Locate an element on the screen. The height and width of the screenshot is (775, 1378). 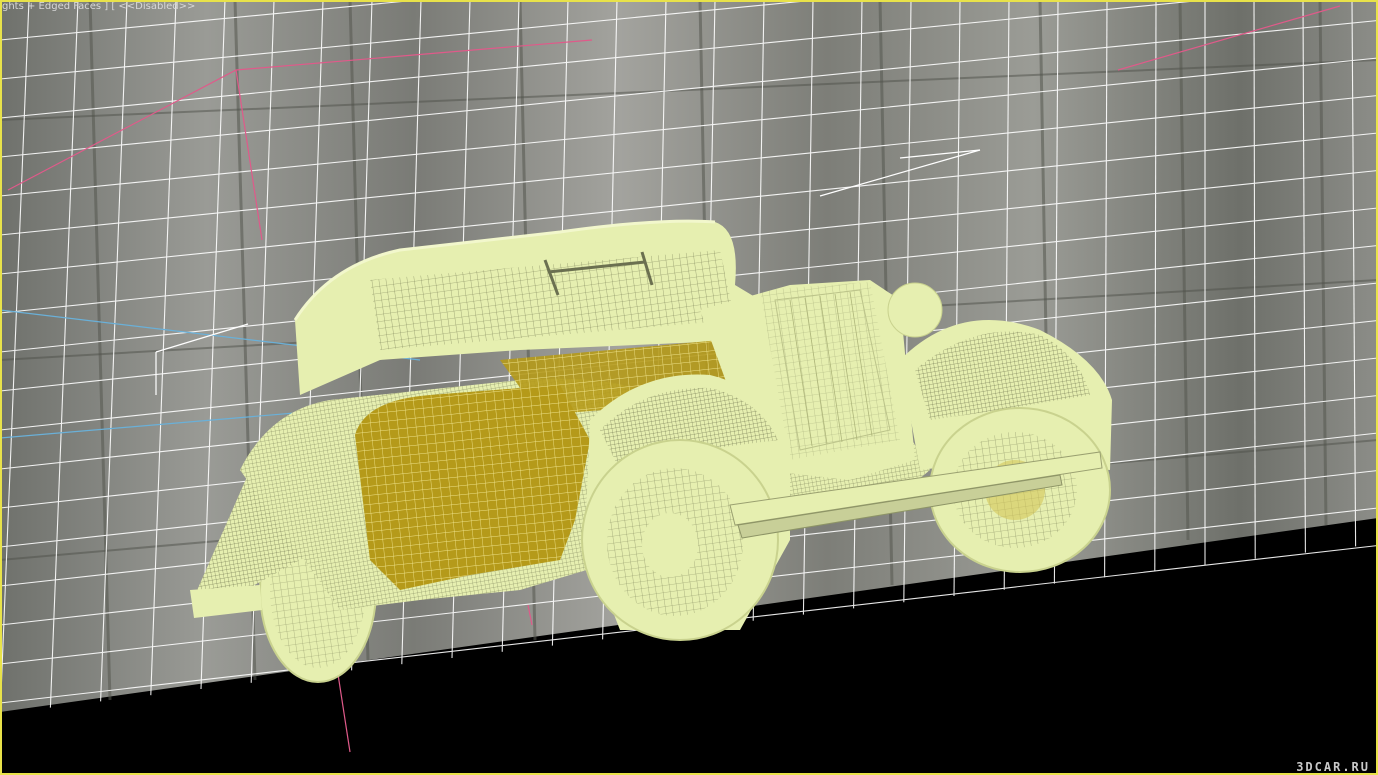
viewport-label: ghts + Edged Faces ] [ <<Disabled>> is located at coordinates (98, 6).